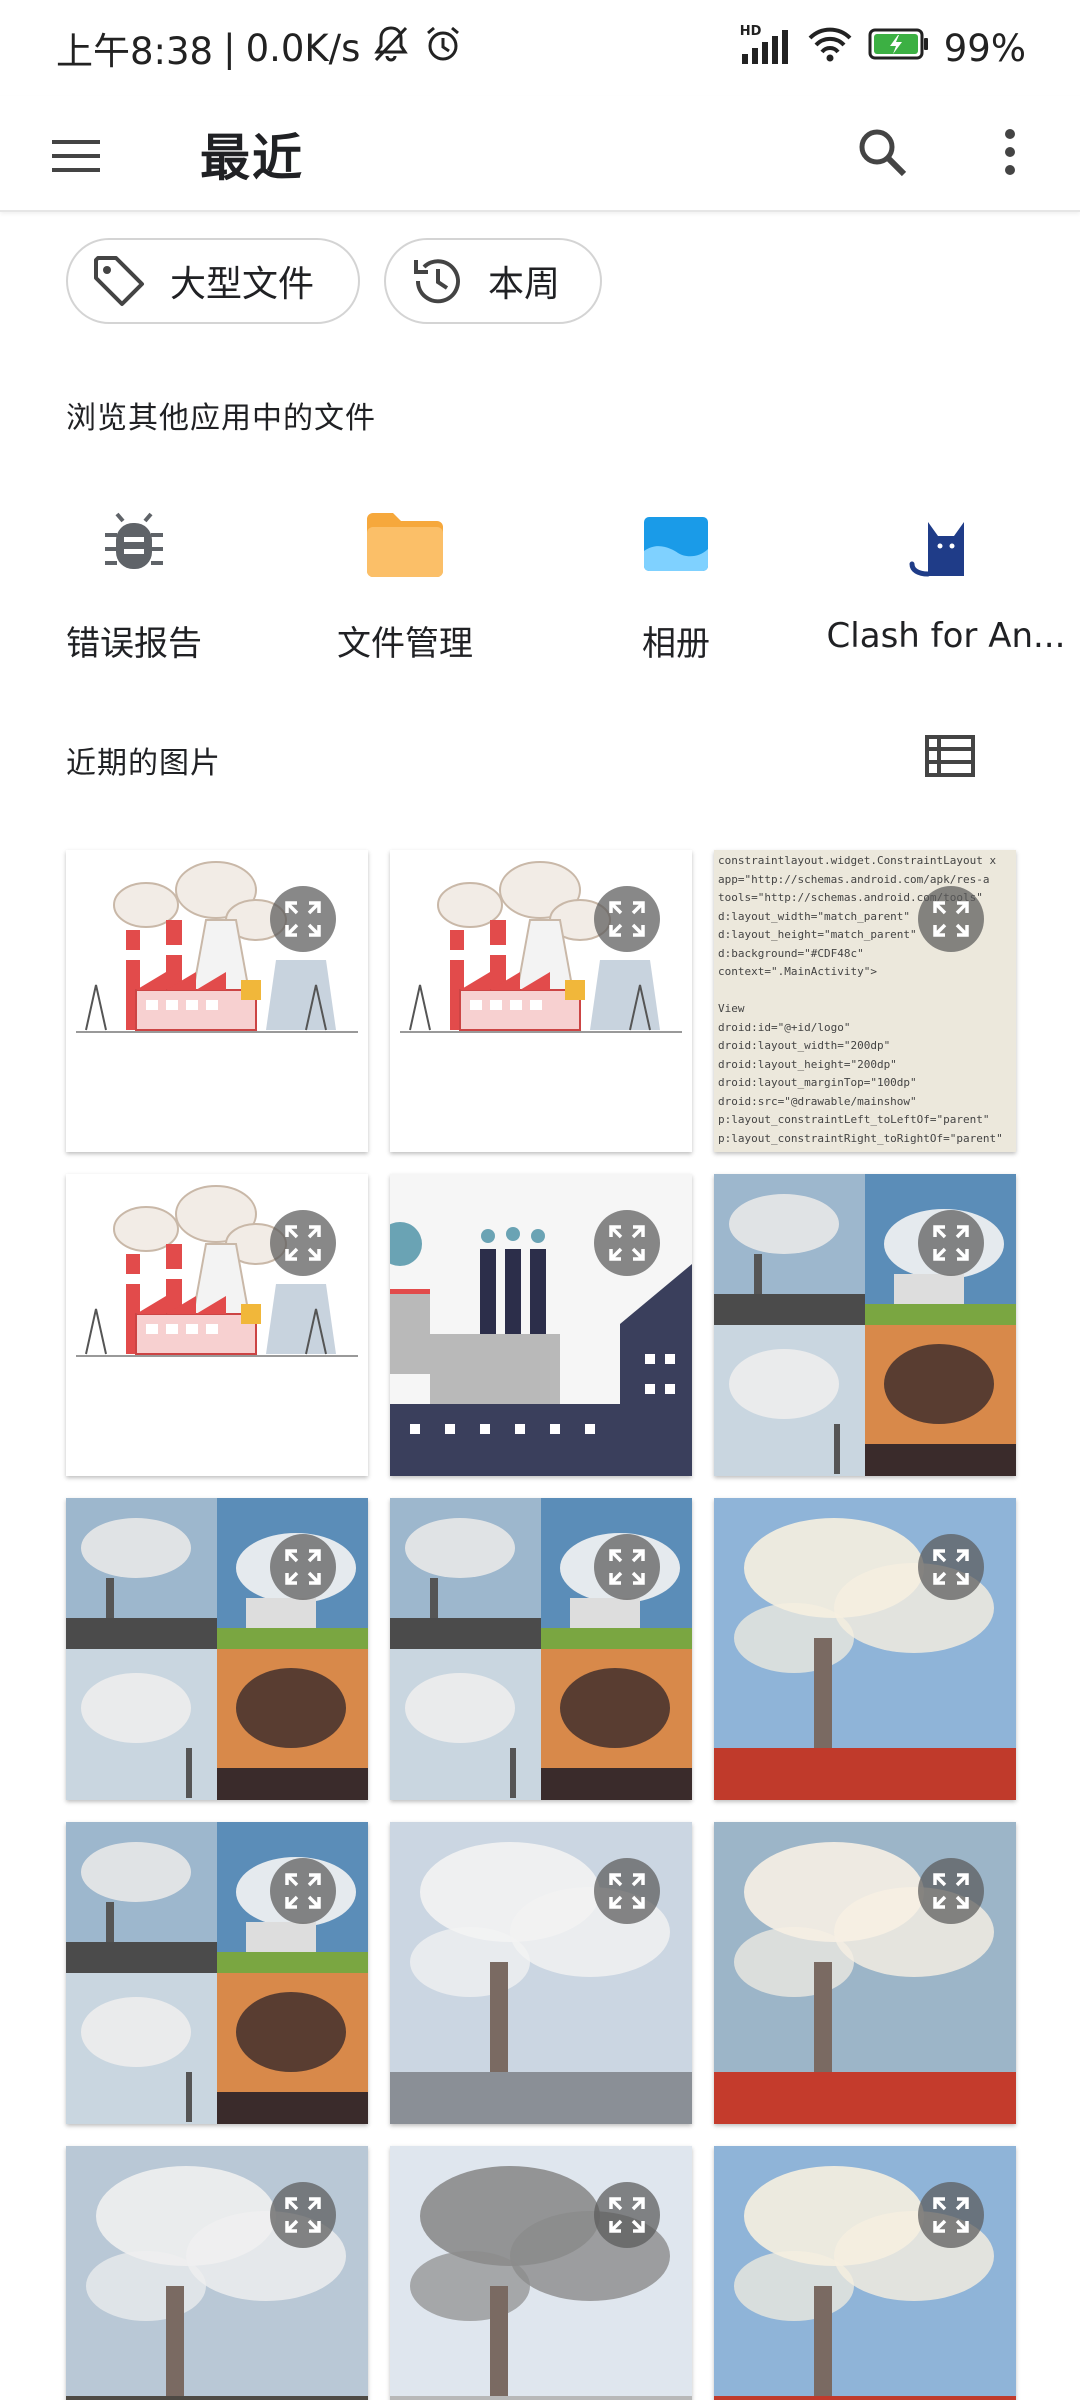  I want to click on alarm-icon, so click(443, 48).